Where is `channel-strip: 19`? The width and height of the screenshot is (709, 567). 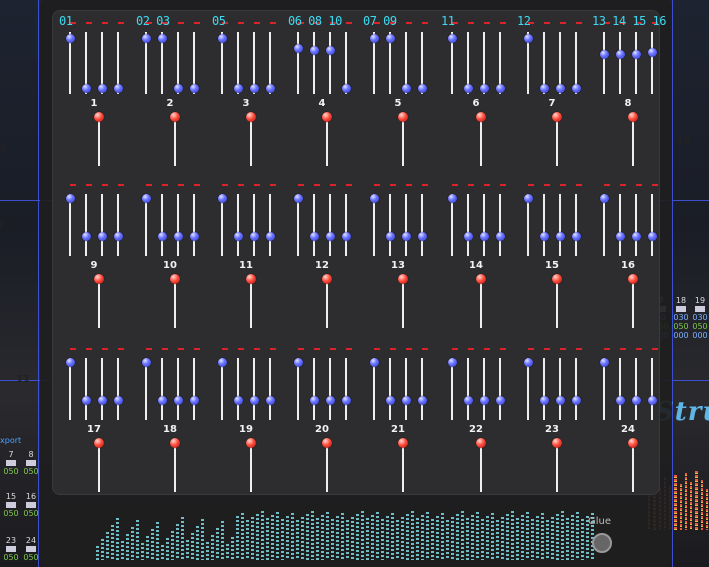
channel-strip: 19 is located at coordinates (247, 421).